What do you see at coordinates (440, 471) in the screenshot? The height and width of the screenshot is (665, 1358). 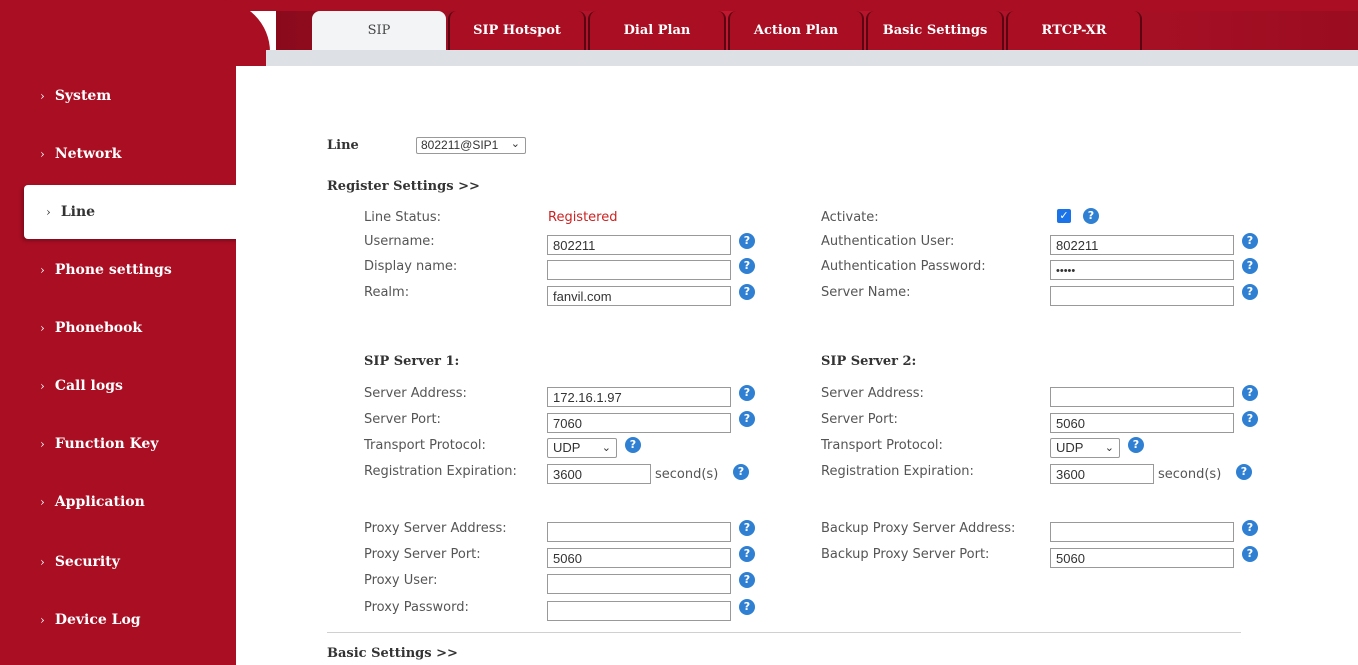 I see `server1-expiration-label: Registration Expiration:` at bounding box center [440, 471].